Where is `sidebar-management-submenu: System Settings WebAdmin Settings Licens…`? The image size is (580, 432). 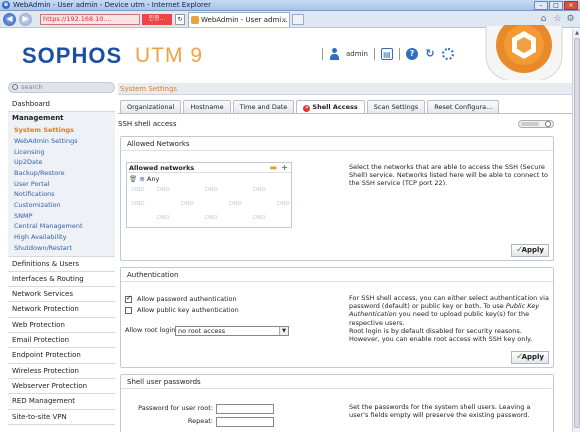 sidebar-management-submenu: System Settings WebAdmin Settings Licens… is located at coordinates (61, 191).